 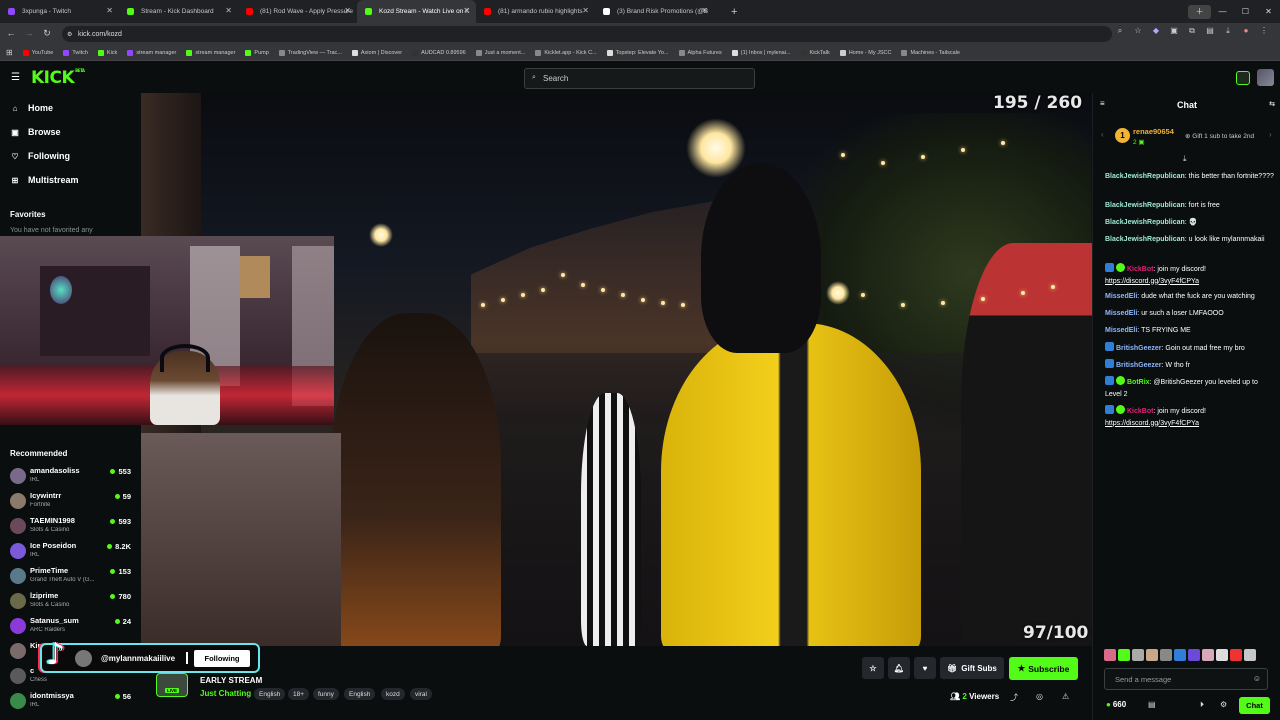 What do you see at coordinates (1156, 31) in the screenshot?
I see `extension-icon: ◆` at bounding box center [1156, 31].